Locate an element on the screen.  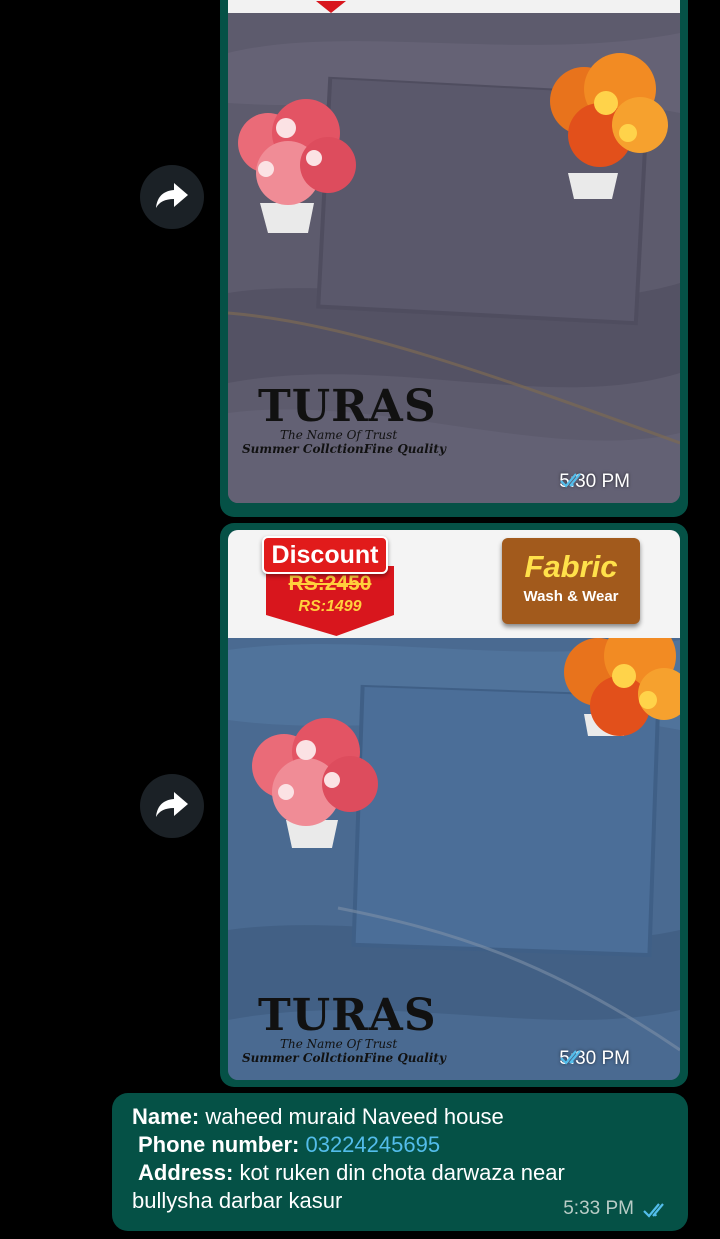
address-value: kot ruken din chota darwaza near is located at coordinates (402, 1172).